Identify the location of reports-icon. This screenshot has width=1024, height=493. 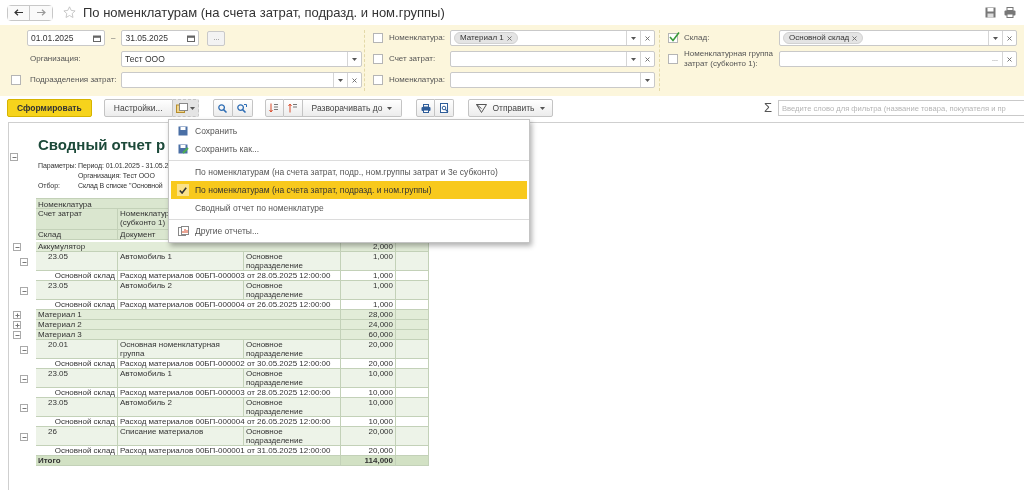
(183, 231).